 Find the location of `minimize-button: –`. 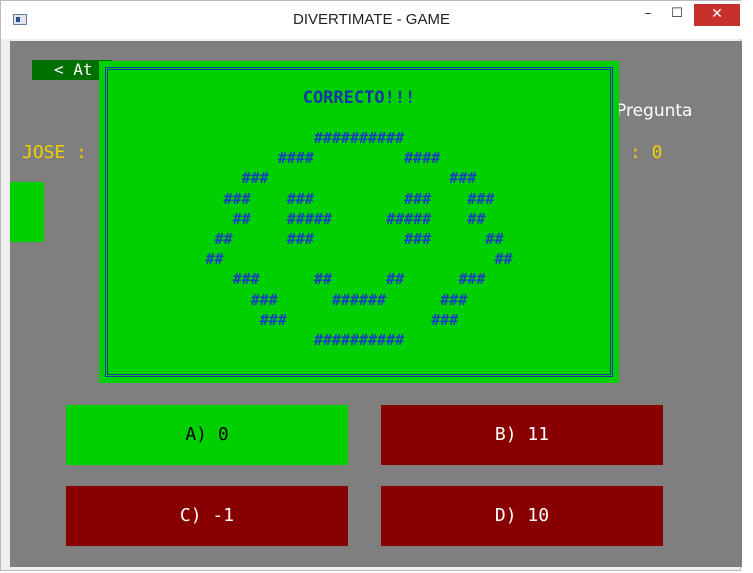

minimize-button: – is located at coordinates (648, 15).